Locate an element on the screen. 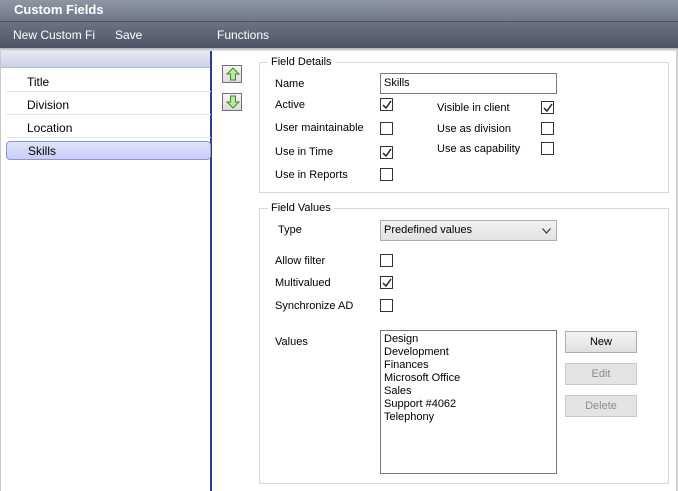 The height and width of the screenshot is (491, 678). use-as-capability-checkbox is located at coordinates (547, 148).